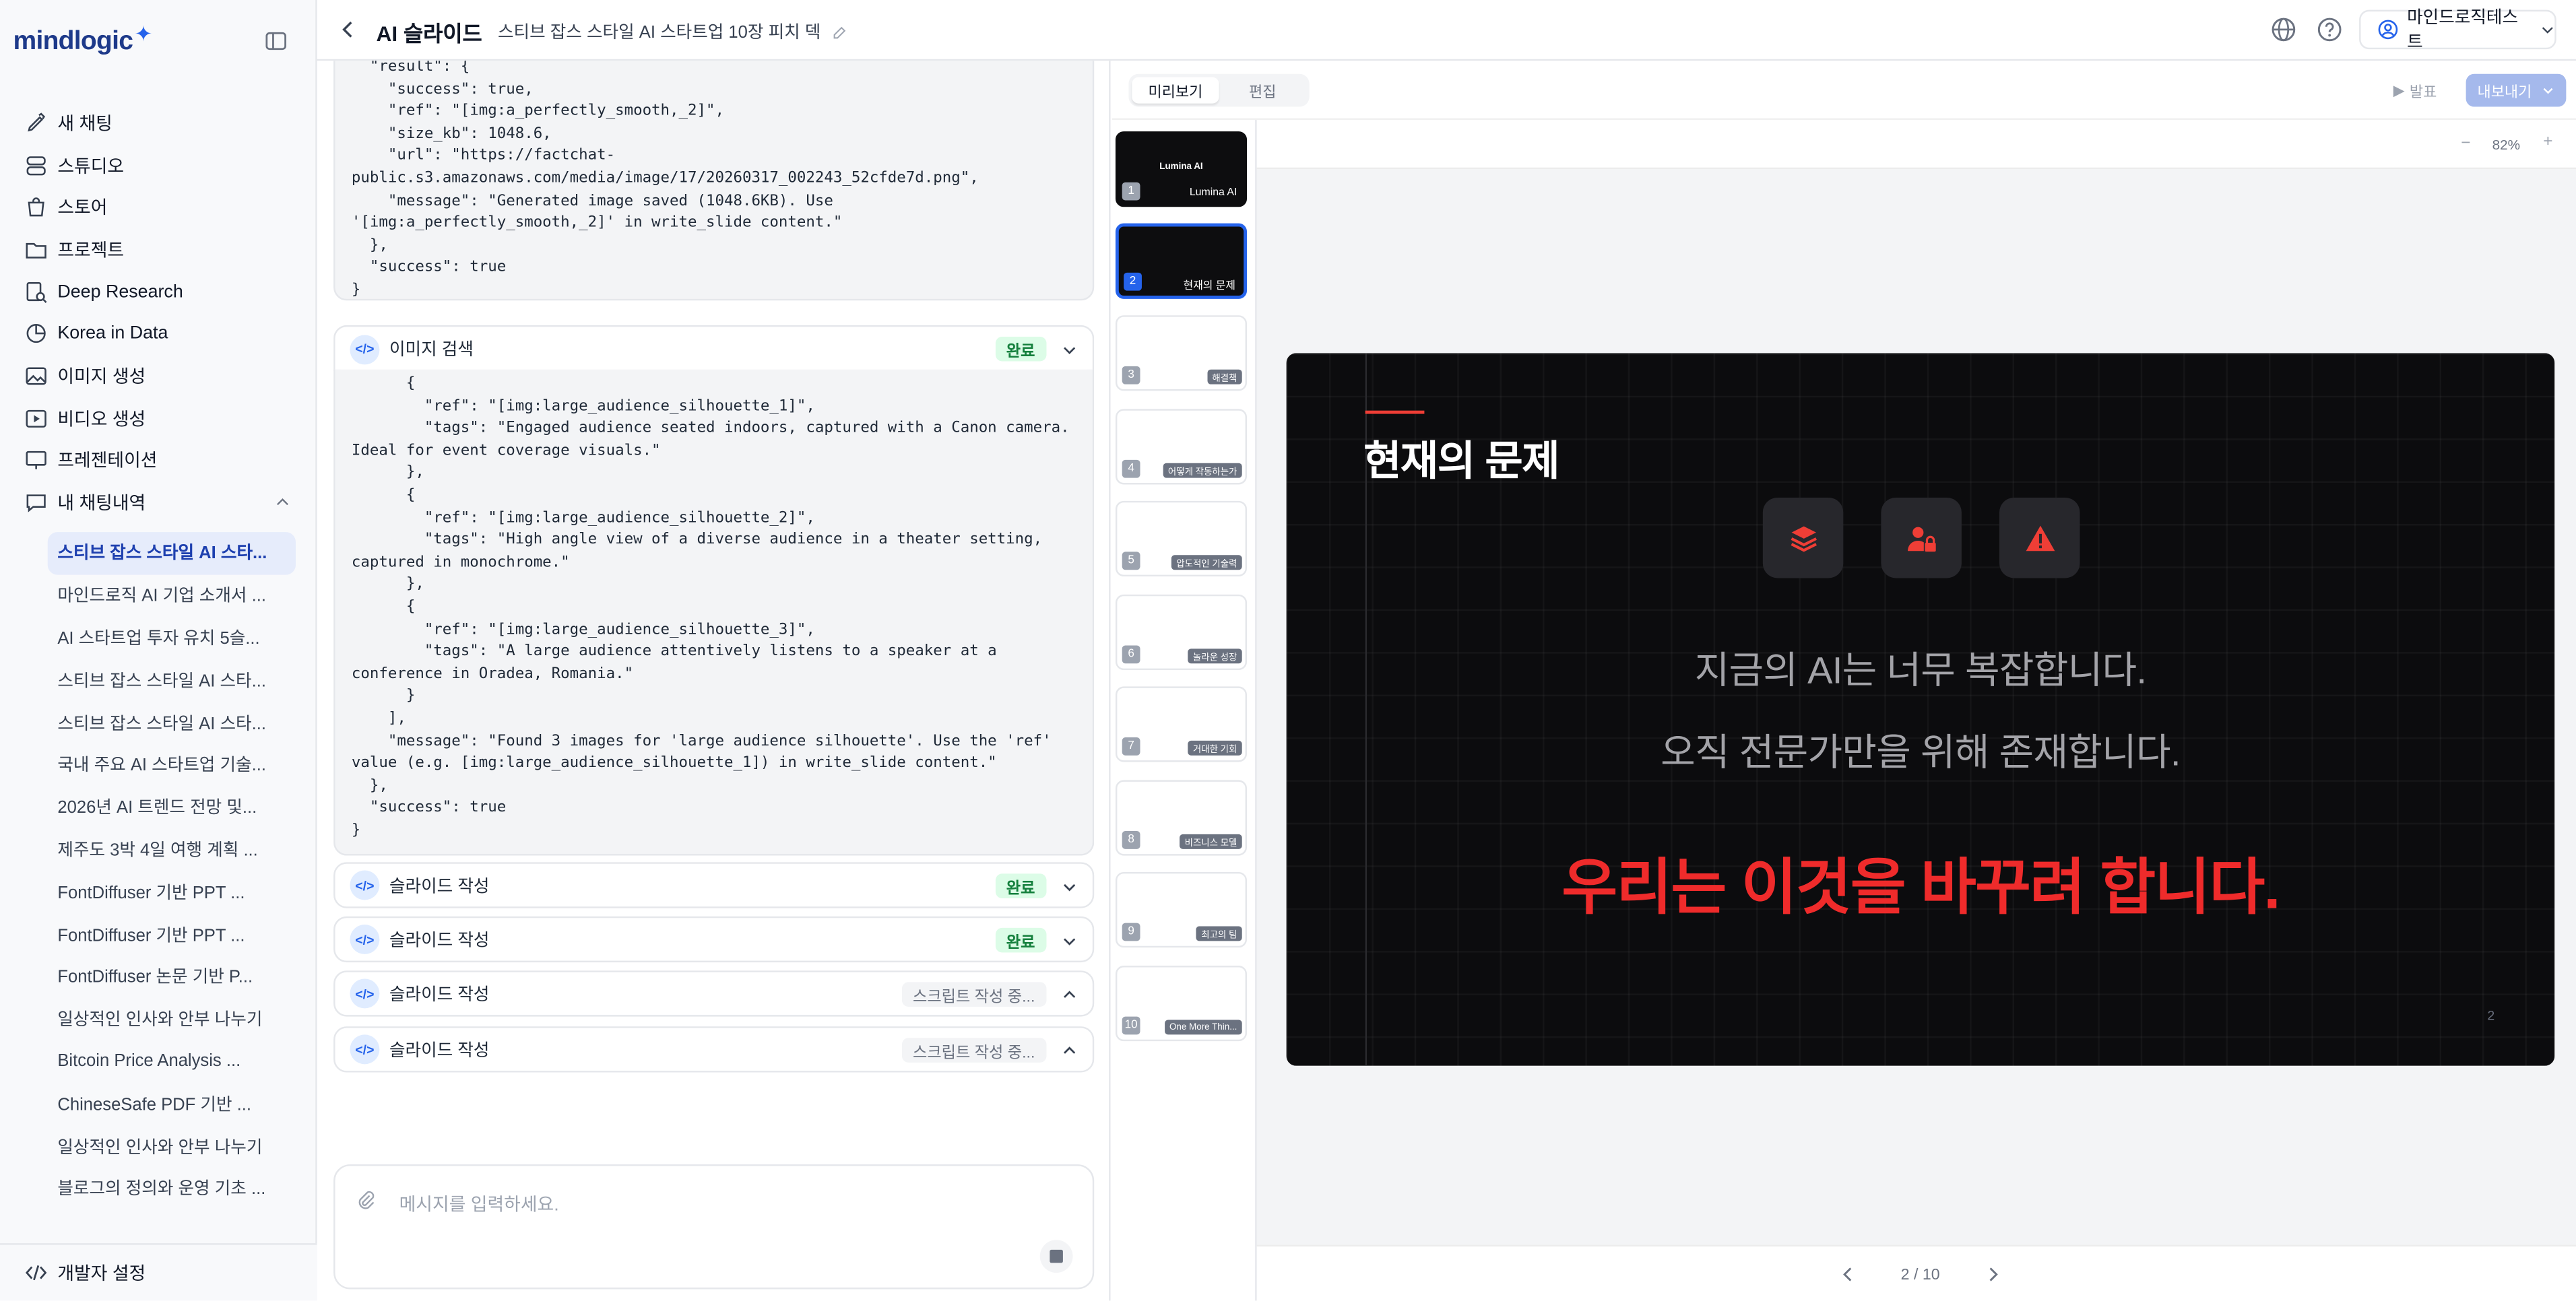 The height and width of the screenshot is (1301, 2576). What do you see at coordinates (1921, 539) in the screenshot?
I see `user-lock-icon` at bounding box center [1921, 539].